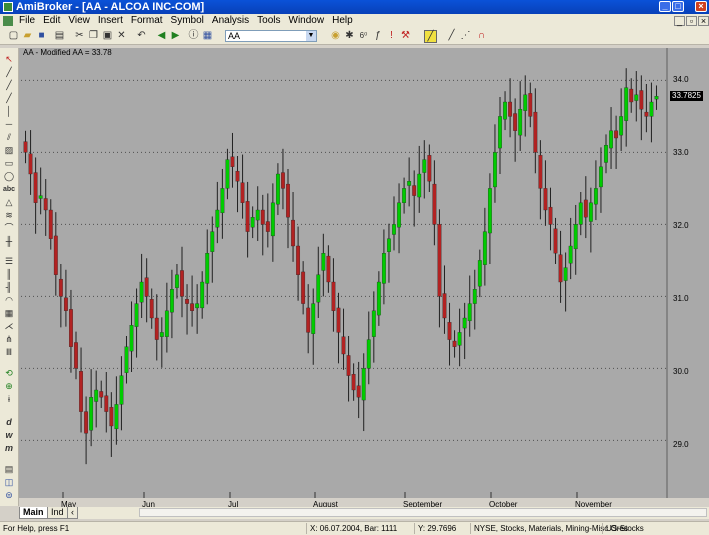  What do you see at coordinates (391, 35) in the screenshot?
I see `alert-icon: !` at bounding box center [391, 35].